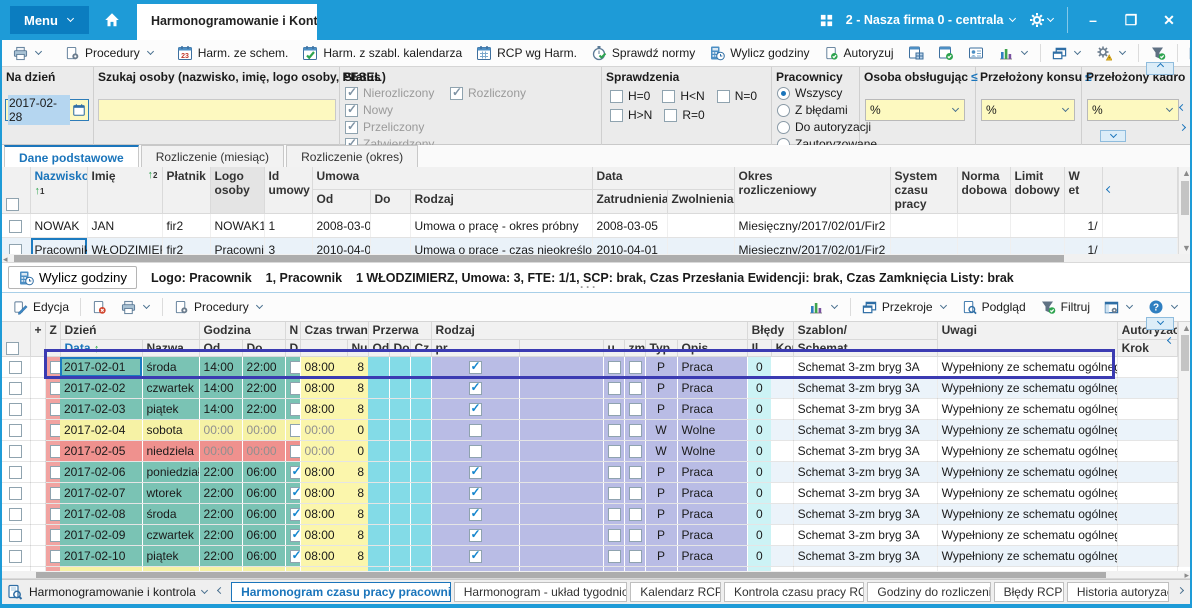 Image resolution: width=1192 pixels, height=608 pixels. I want to click on bottom-tab-3: Kalendarz RCP, so click(675, 592).